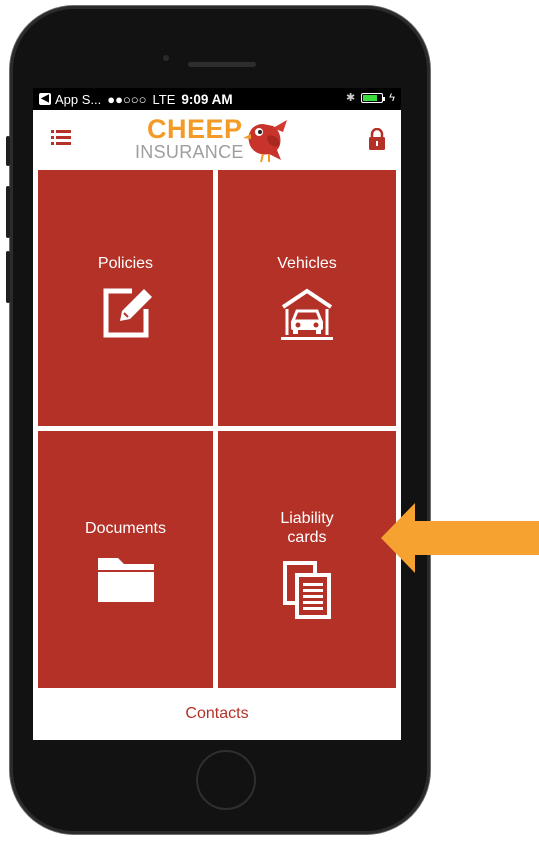 The height and width of the screenshot is (842, 539). What do you see at coordinates (307, 528) in the screenshot?
I see `tile-liability-cards-label: Liability cards` at bounding box center [307, 528].